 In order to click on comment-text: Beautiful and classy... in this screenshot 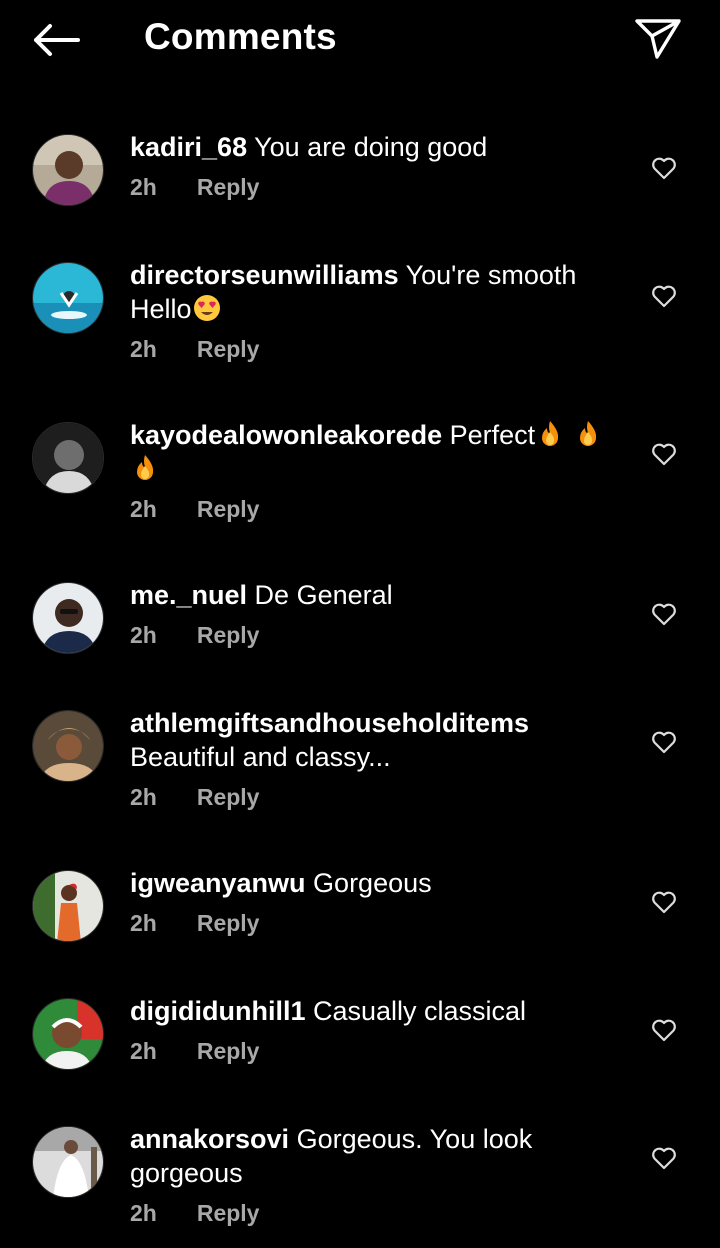, I will do `click(260, 757)`.